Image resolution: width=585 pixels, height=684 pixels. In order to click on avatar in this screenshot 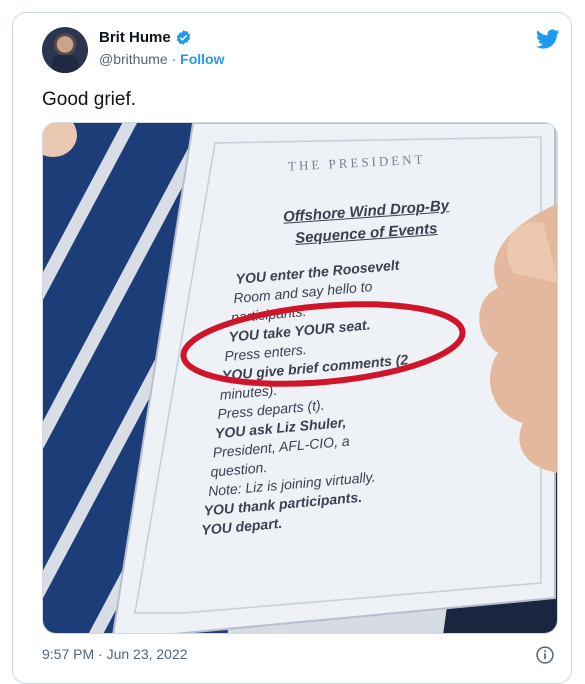, I will do `click(65, 50)`.